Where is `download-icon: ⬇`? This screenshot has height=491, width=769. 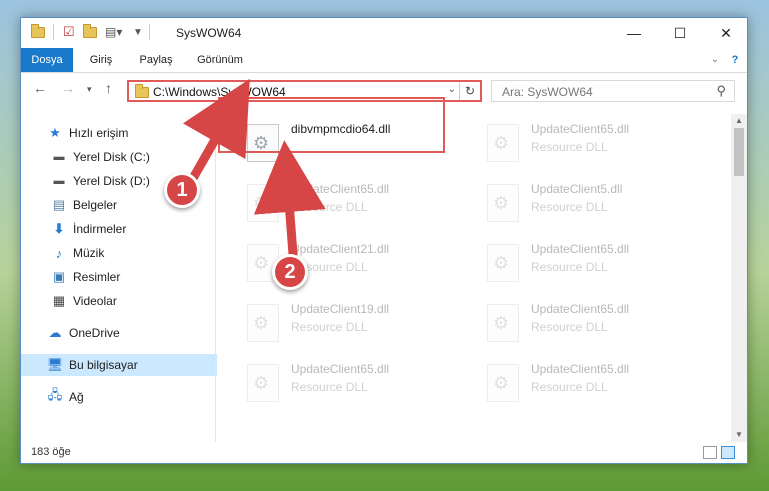
download-icon: ⬇ is located at coordinates (59, 228).